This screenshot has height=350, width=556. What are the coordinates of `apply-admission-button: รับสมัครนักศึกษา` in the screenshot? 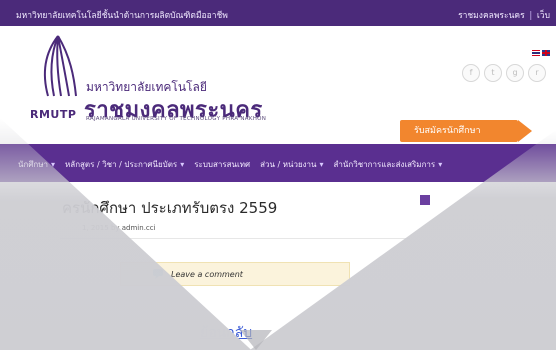 It's located at (466, 131).